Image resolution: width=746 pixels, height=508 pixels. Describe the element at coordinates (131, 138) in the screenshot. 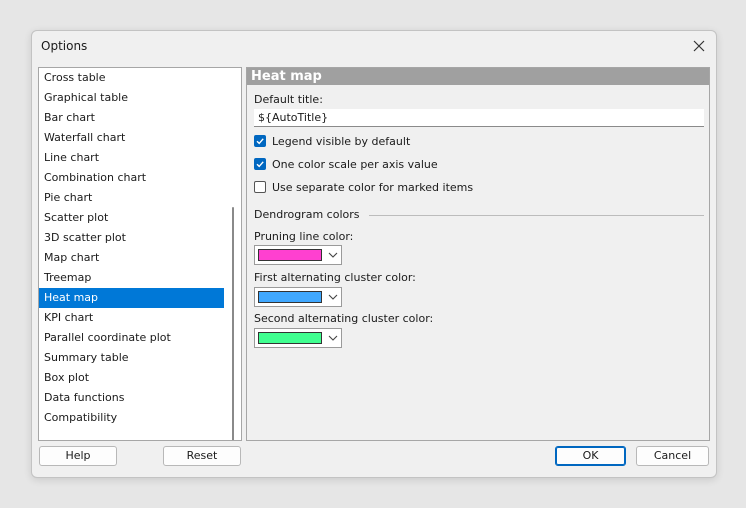

I see `list-item-waterfall-chart: Waterfall chart` at that location.